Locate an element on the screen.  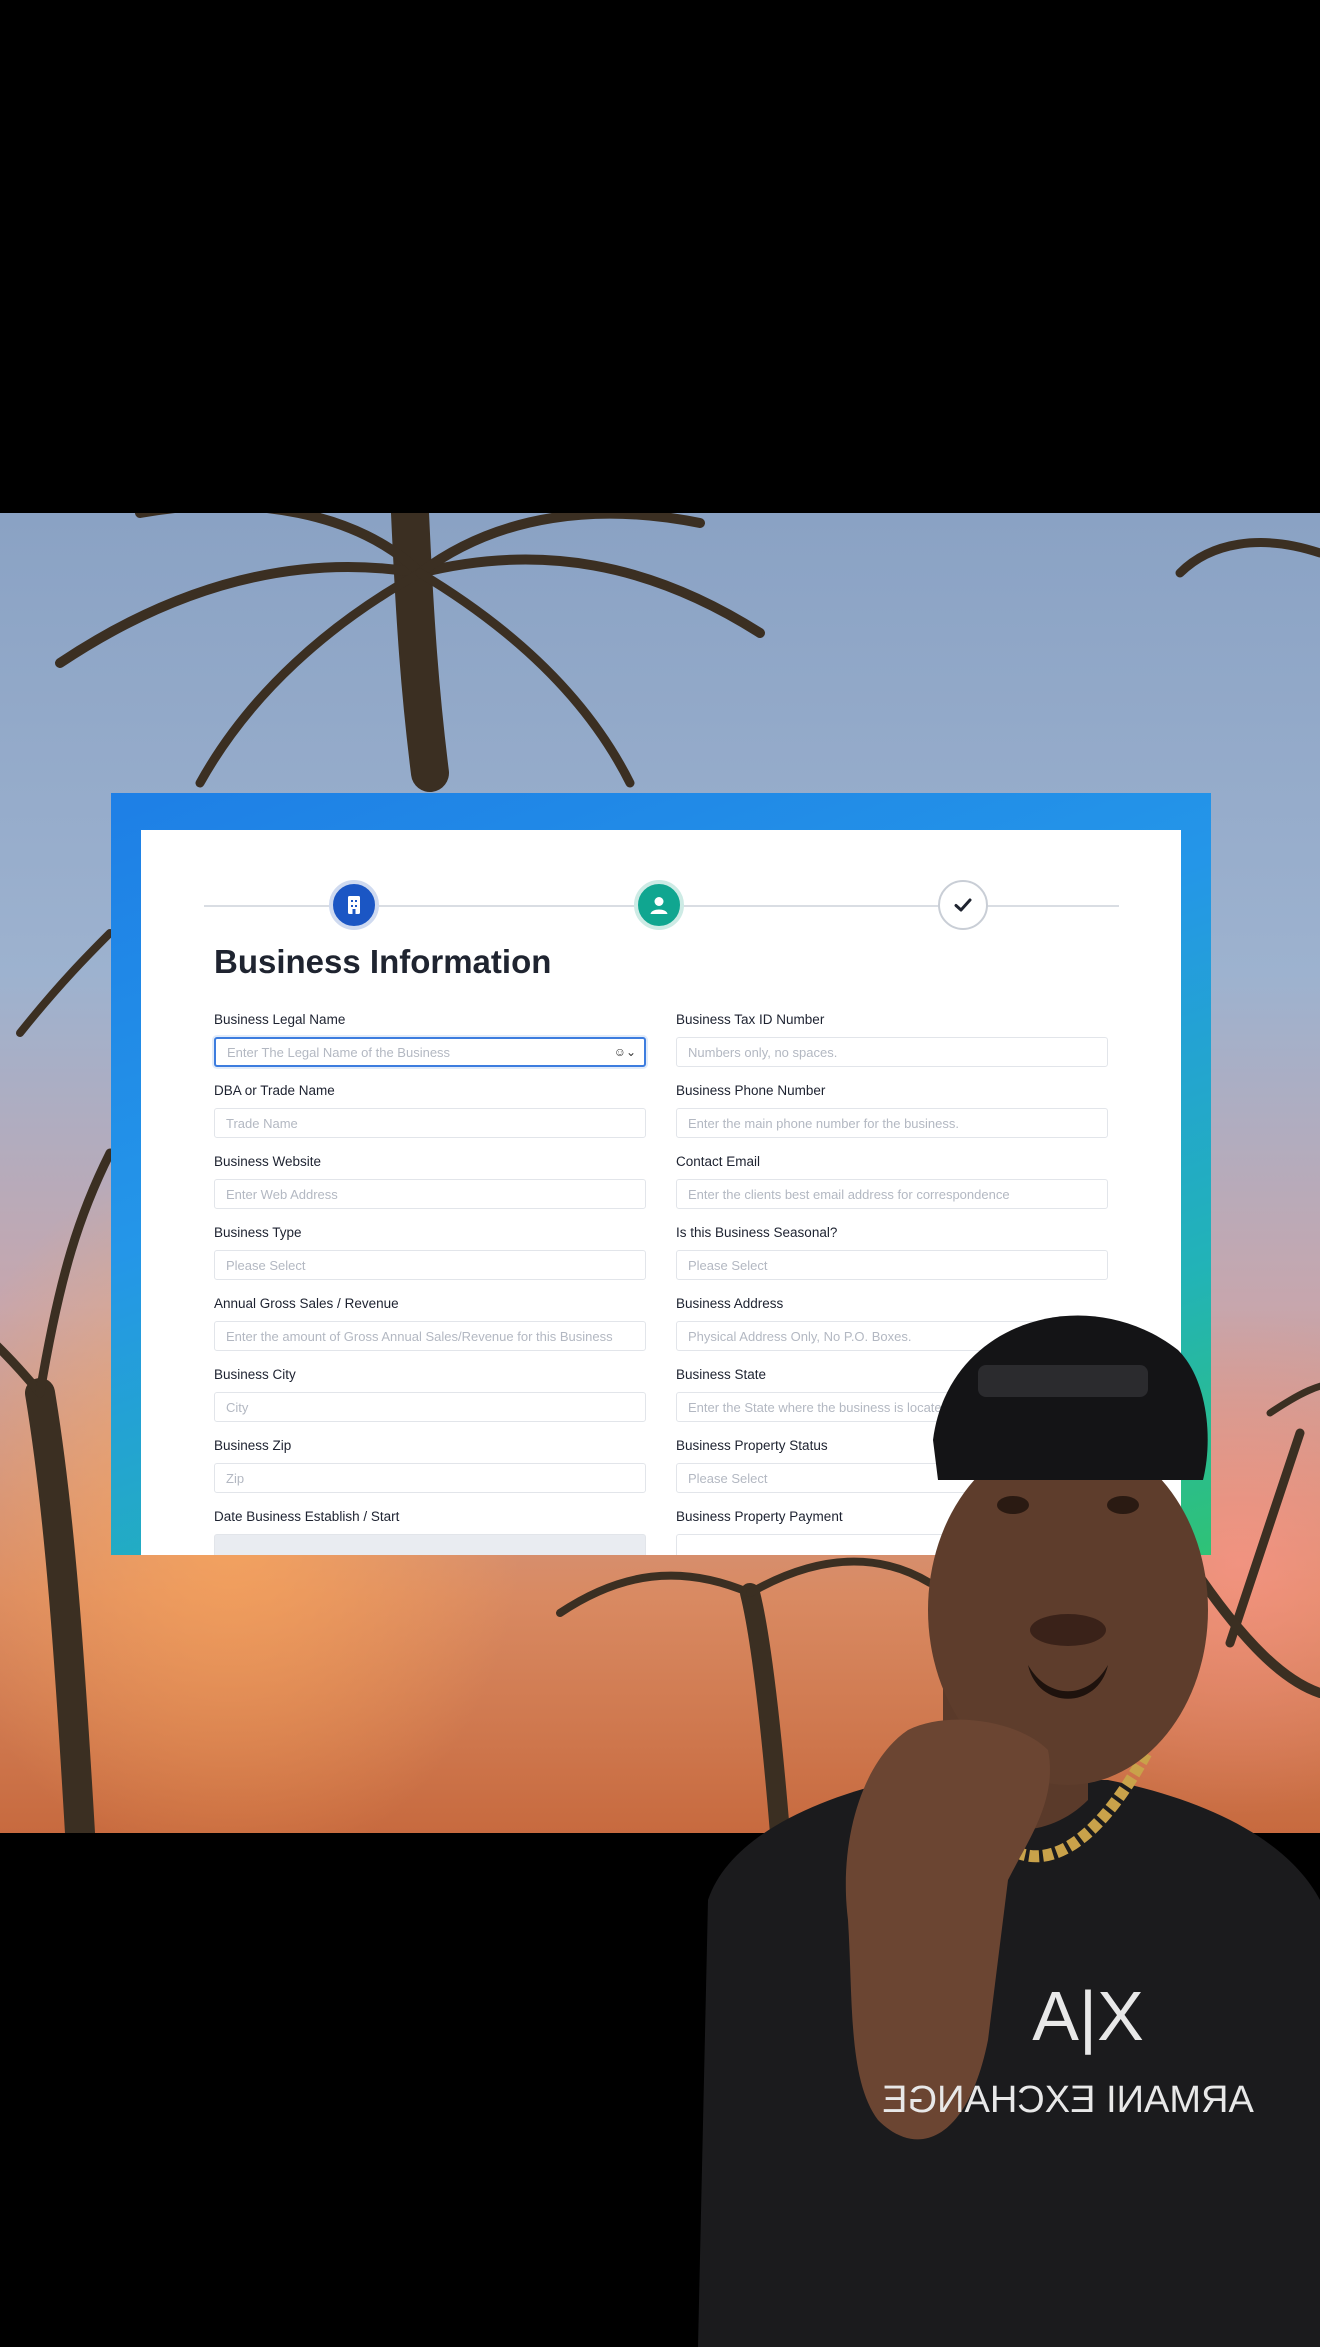
backwards-cap is located at coordinates (1070, 1397).